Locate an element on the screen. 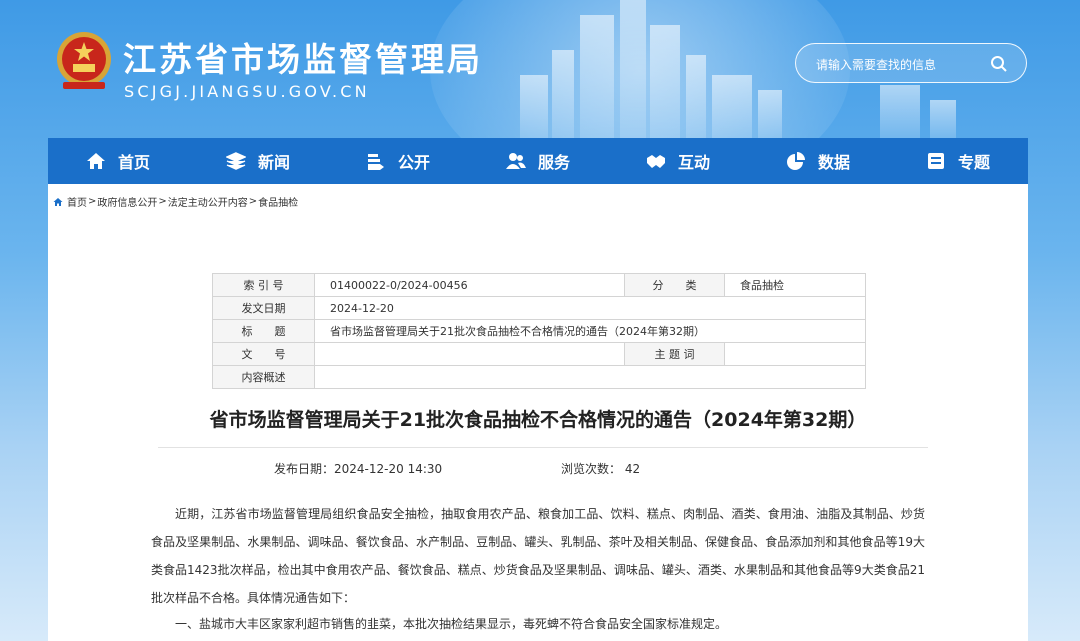  nav-item-interact: 互动 is located at coordinates (678, 161).